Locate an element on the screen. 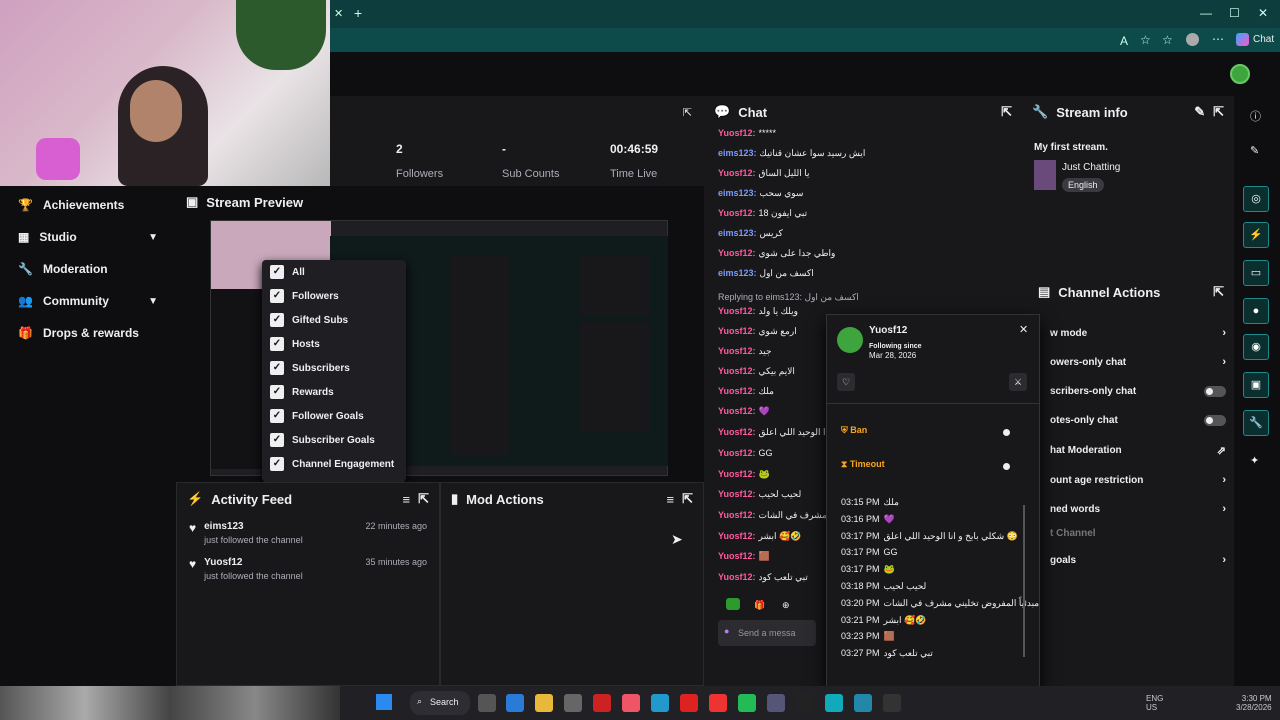 This screenshot has height=720, width=1280. x-icon is located at coordinates (805, 703).